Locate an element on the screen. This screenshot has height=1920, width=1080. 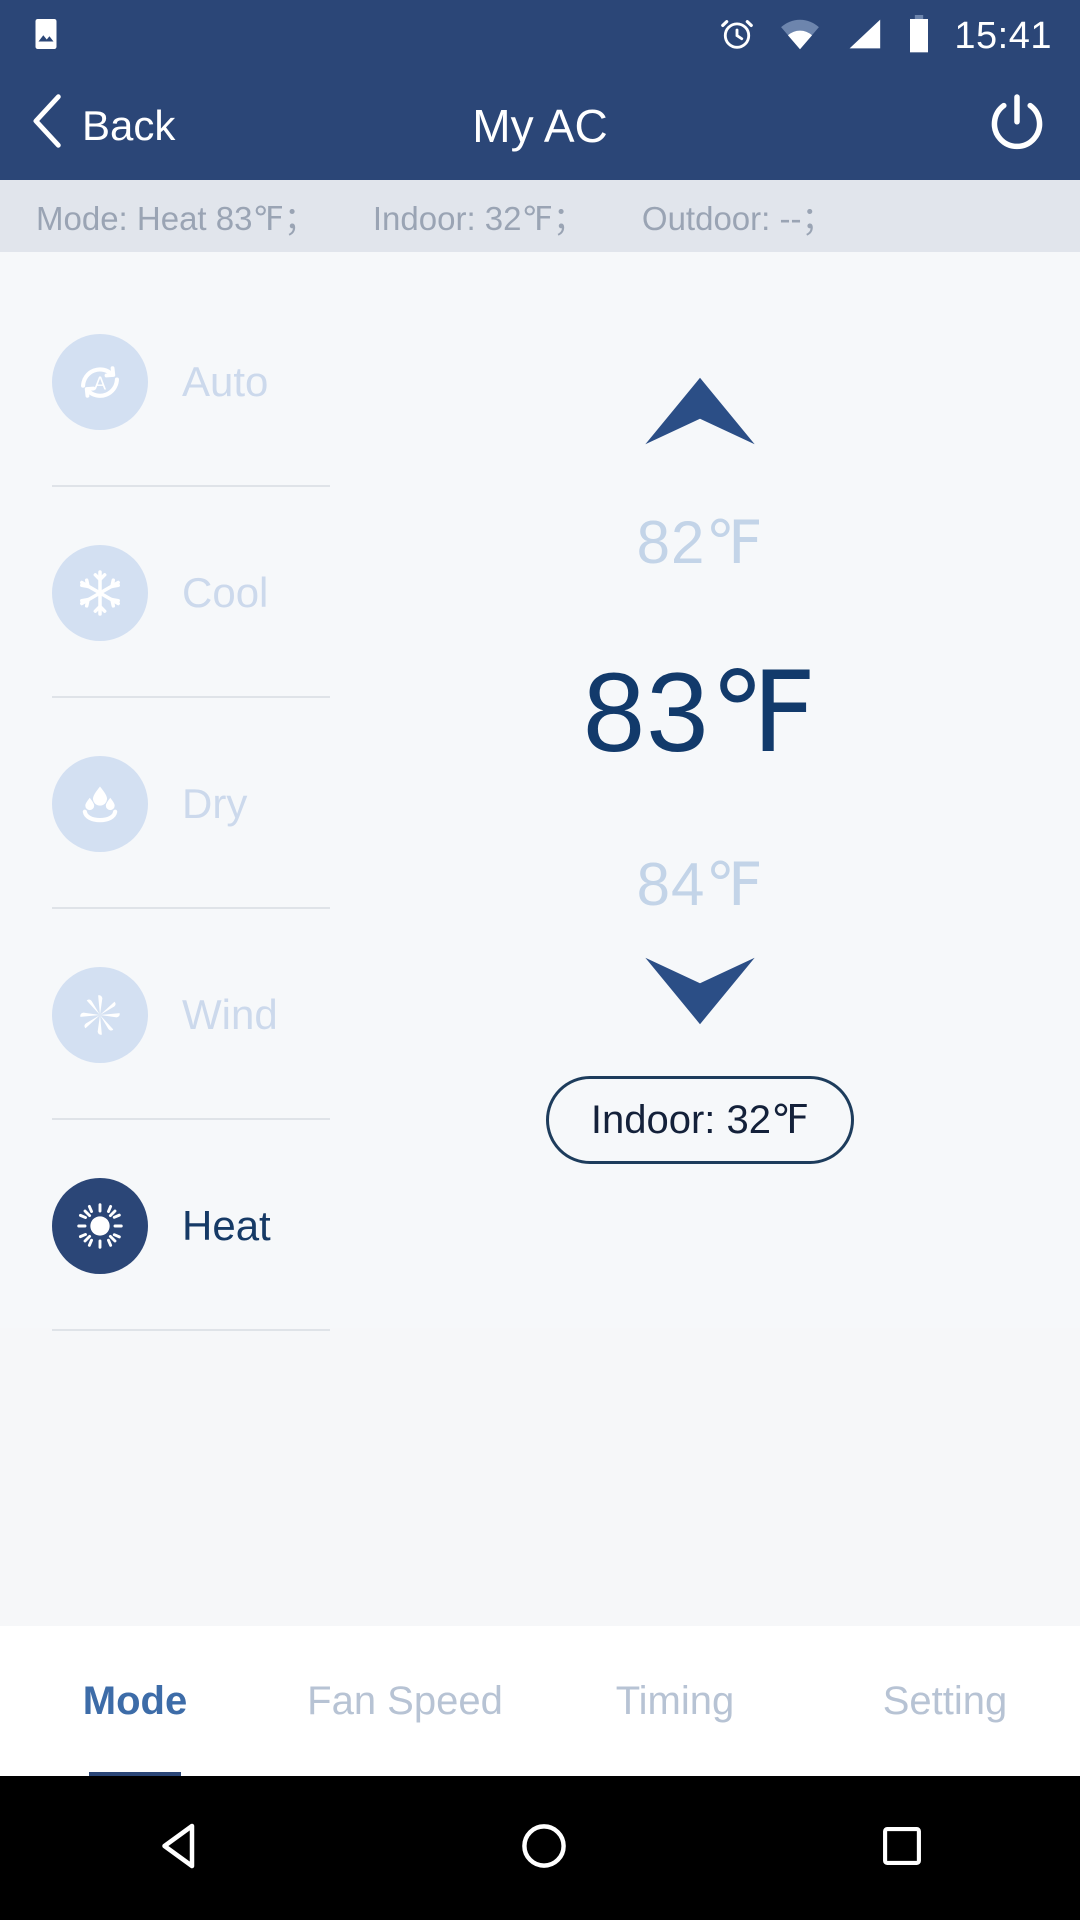
mode-item-label: Cool is located at coordinates (225, 592).